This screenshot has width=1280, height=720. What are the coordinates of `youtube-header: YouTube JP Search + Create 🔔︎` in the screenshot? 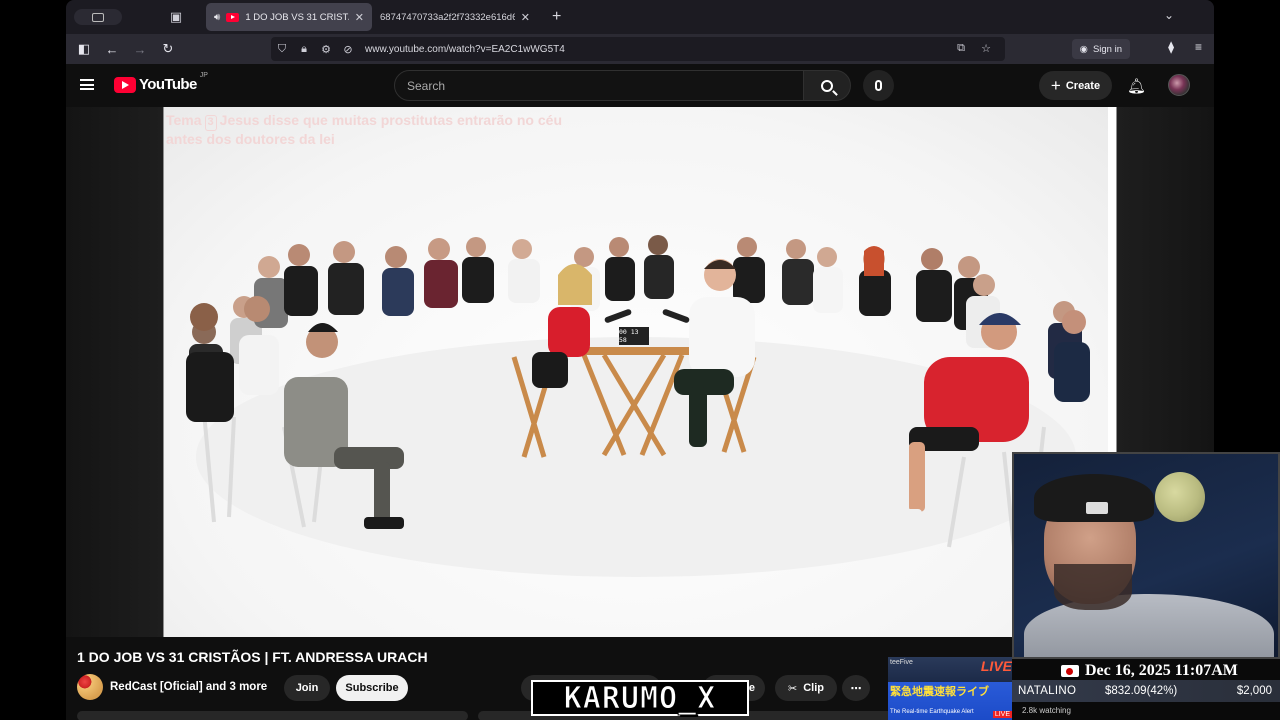 It's located at (640, 85).